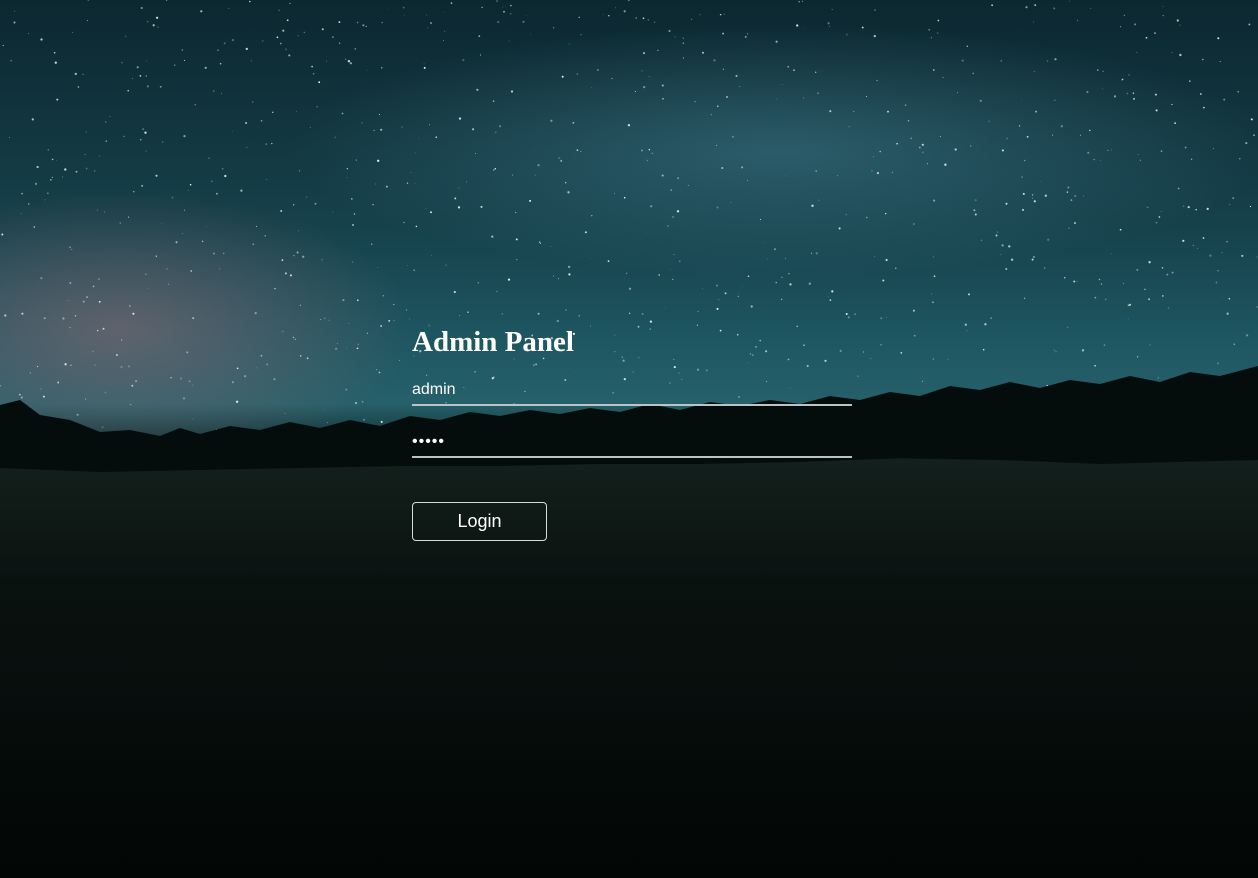 This screenshot has width=1258, height=878. What do you see at coordinates (493, 342) in the screenshot?
I see `page-title: Admin Panel` at bounding box center [493, 342].